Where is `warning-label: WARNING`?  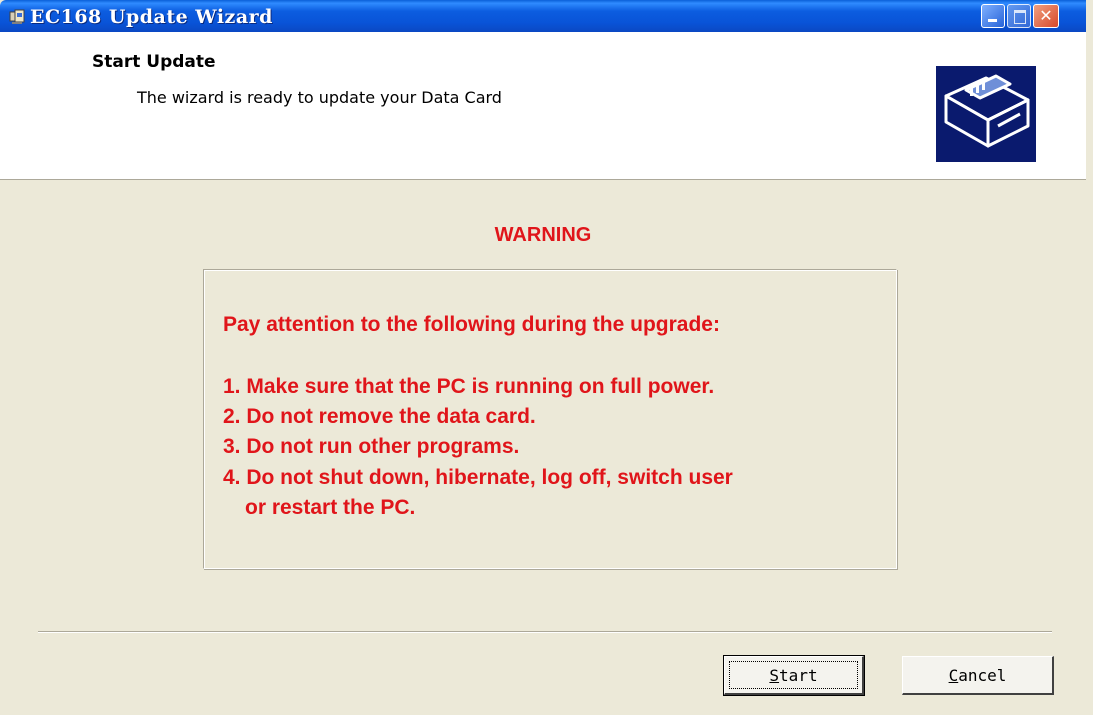 warning-label: WARNING is located at coordinates (543, 235).